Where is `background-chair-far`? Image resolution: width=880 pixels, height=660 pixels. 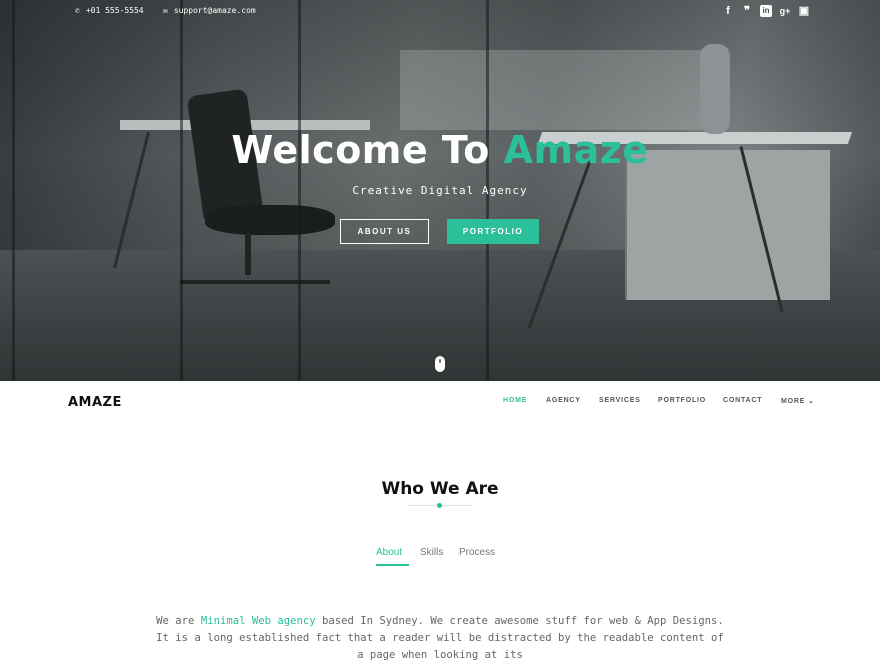
background-chair-far is located at coordinates (715, 89).